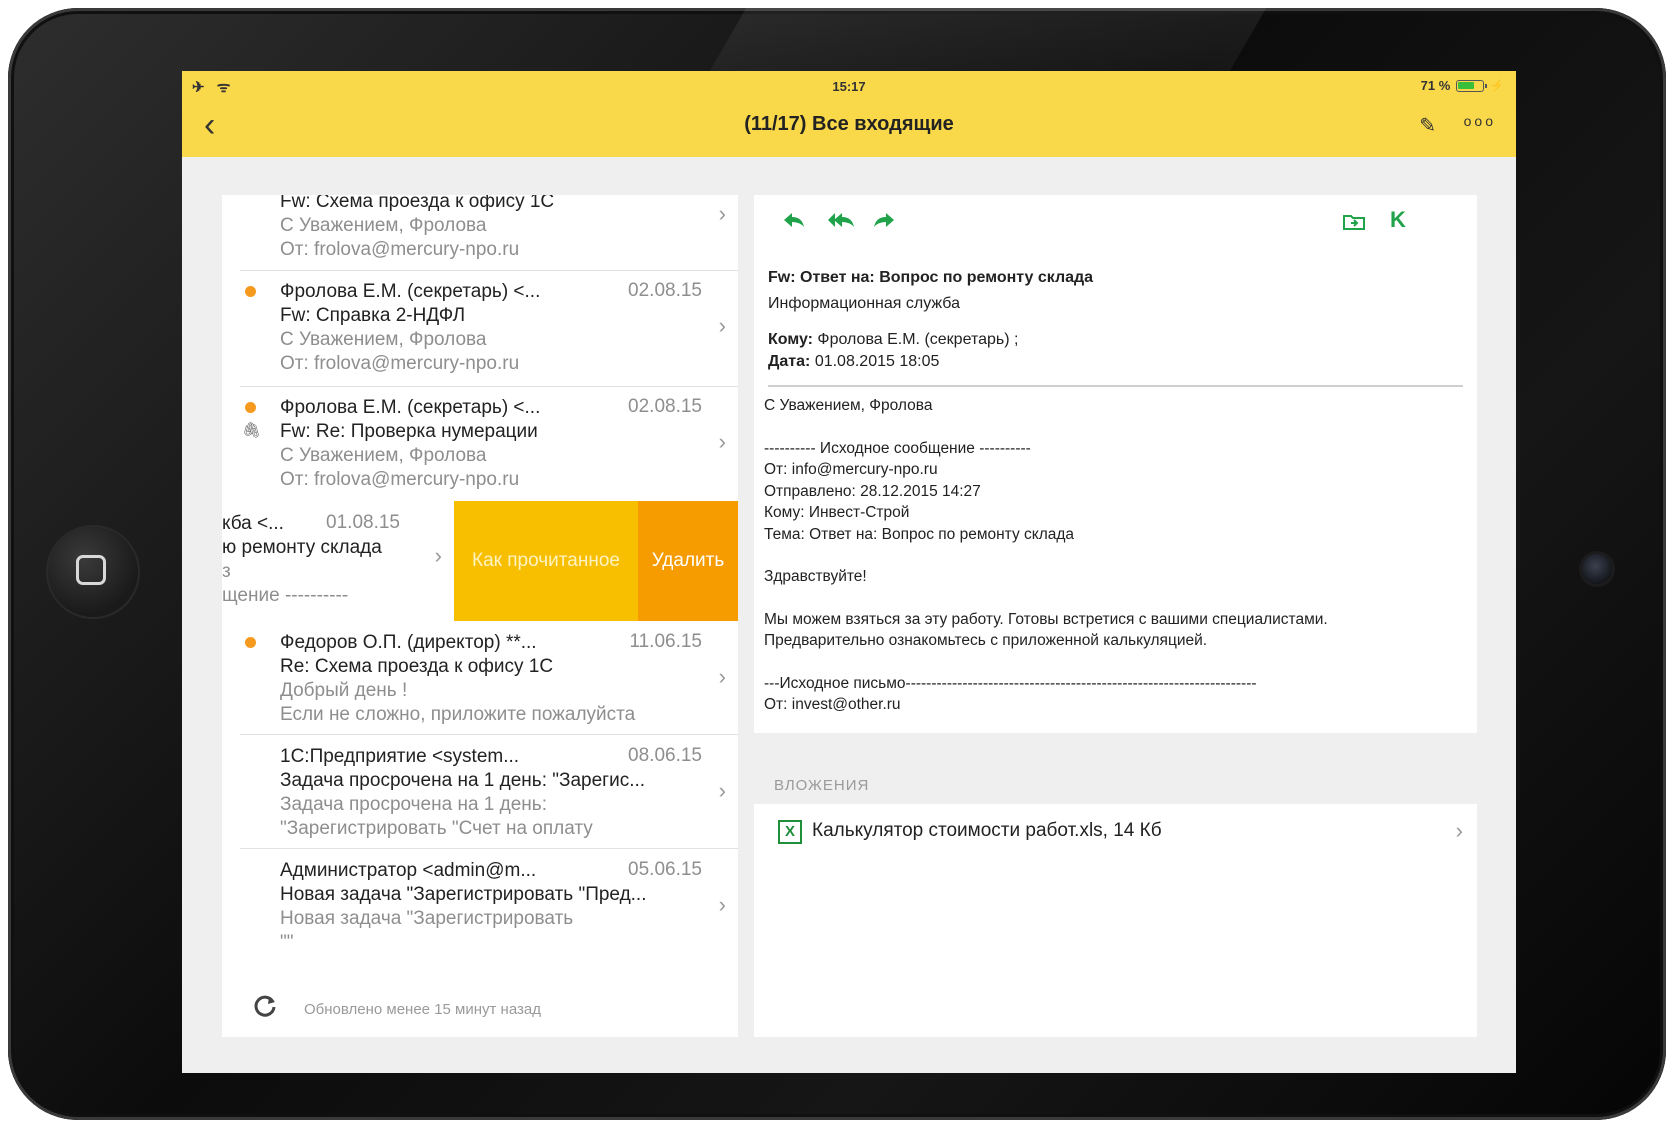 The height and width of the screenshot is (1129, 1672). Describe the element at coordinates (422, 1009) in the screenshot. I see `last-updated-text: Обновлено менее 15 минут назад` at that location.